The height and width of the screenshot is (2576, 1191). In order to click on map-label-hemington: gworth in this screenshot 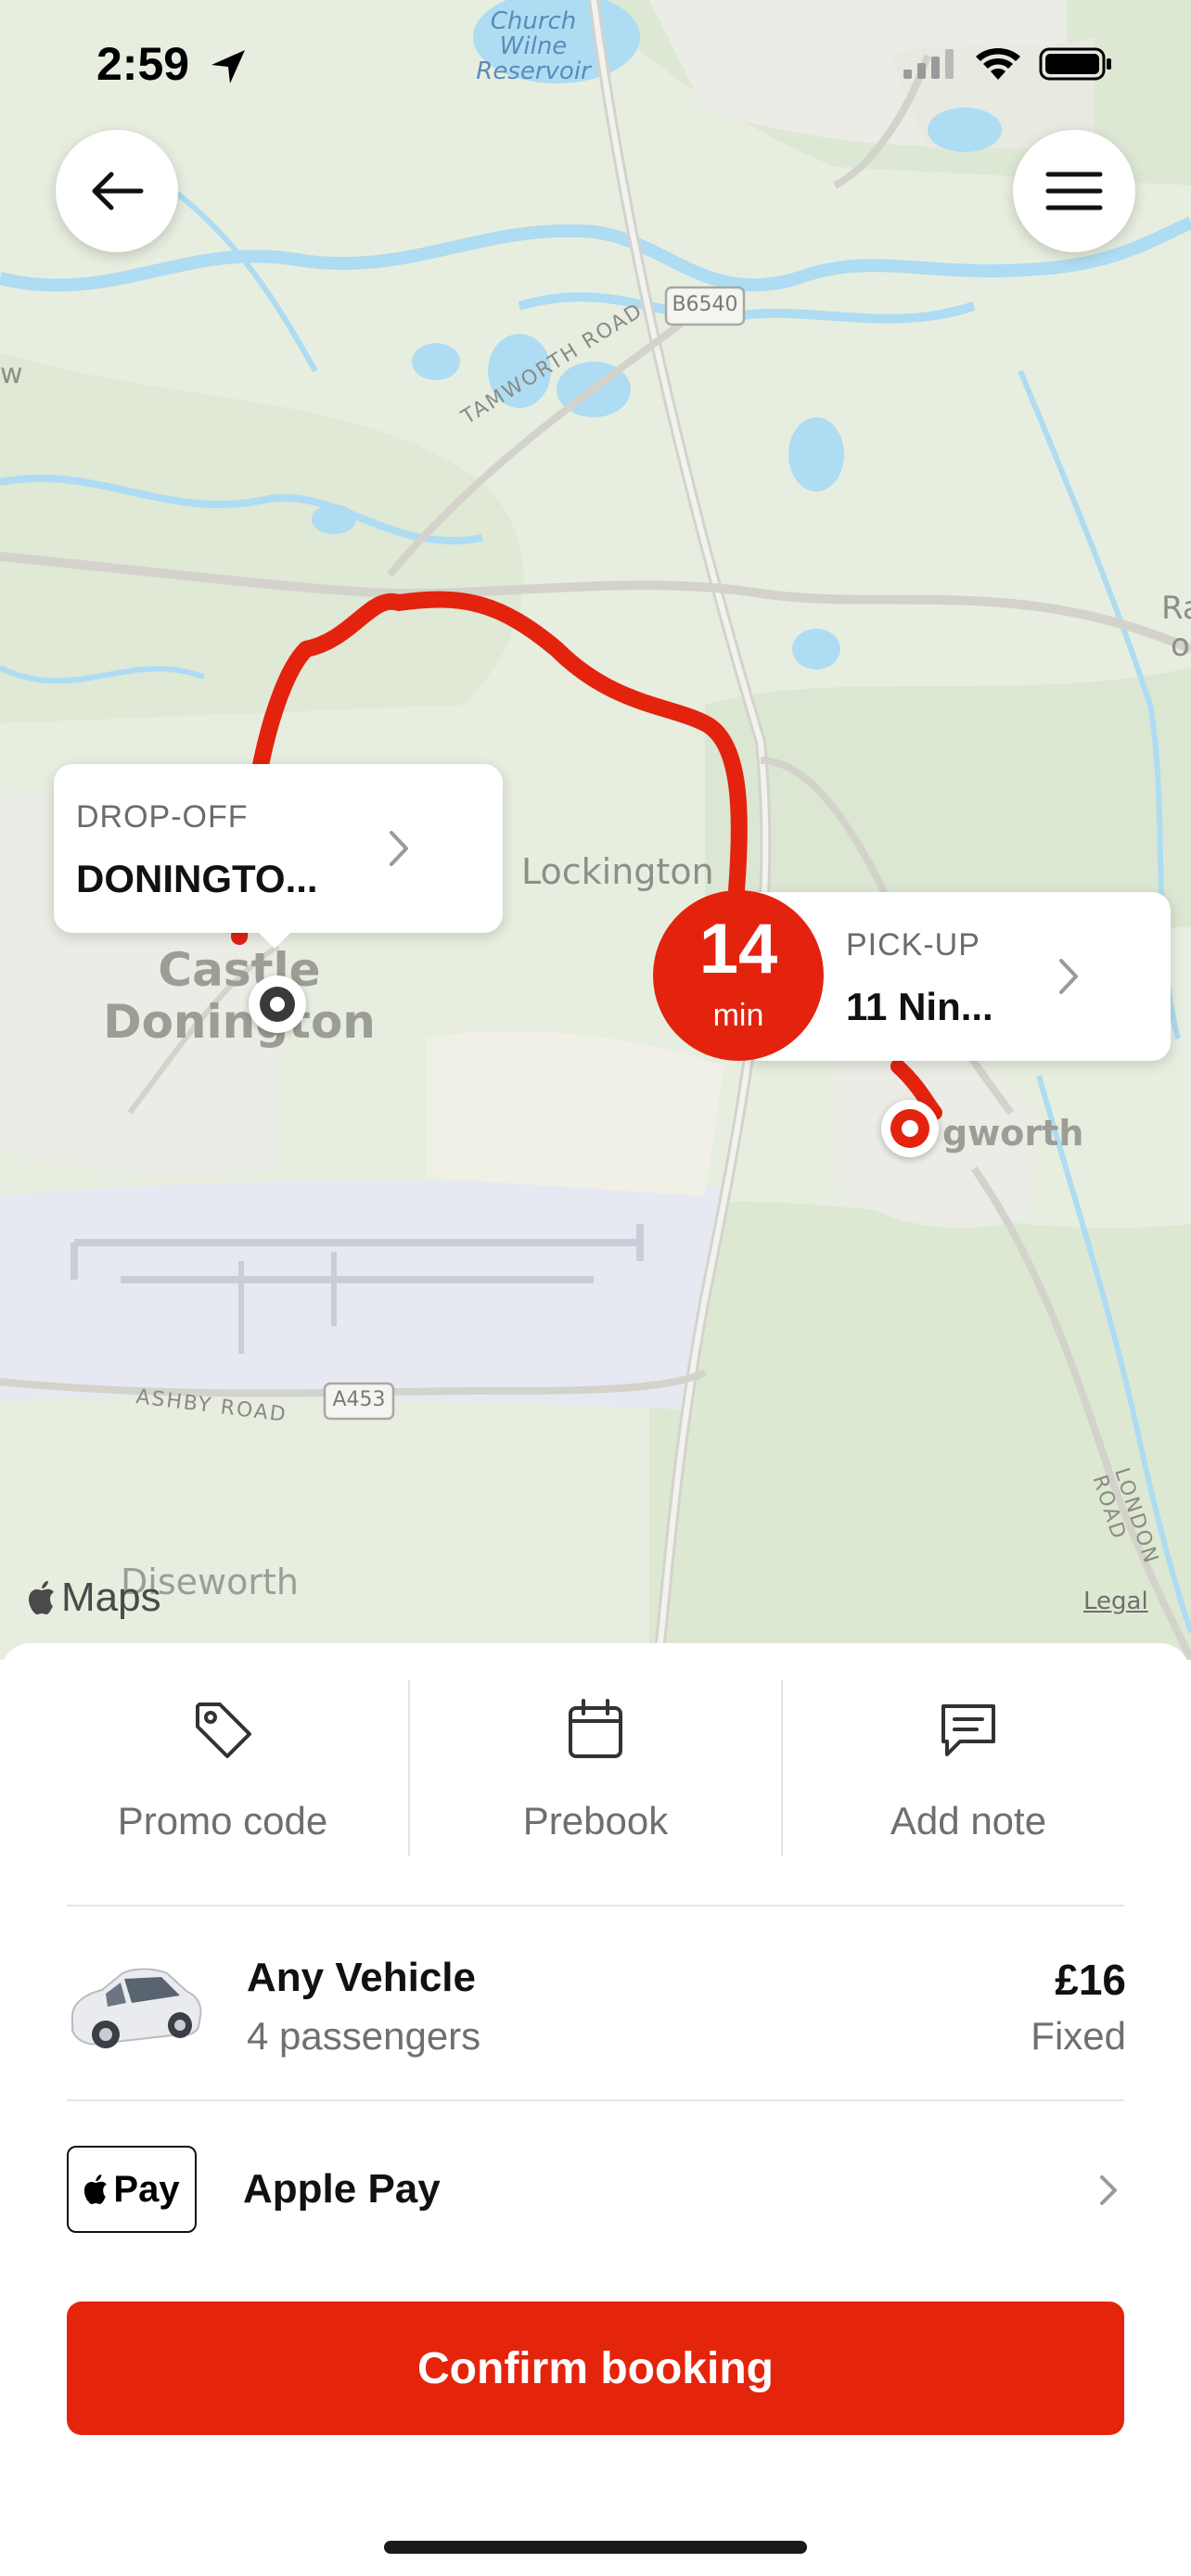, I will do `click(1013, 1133)`.